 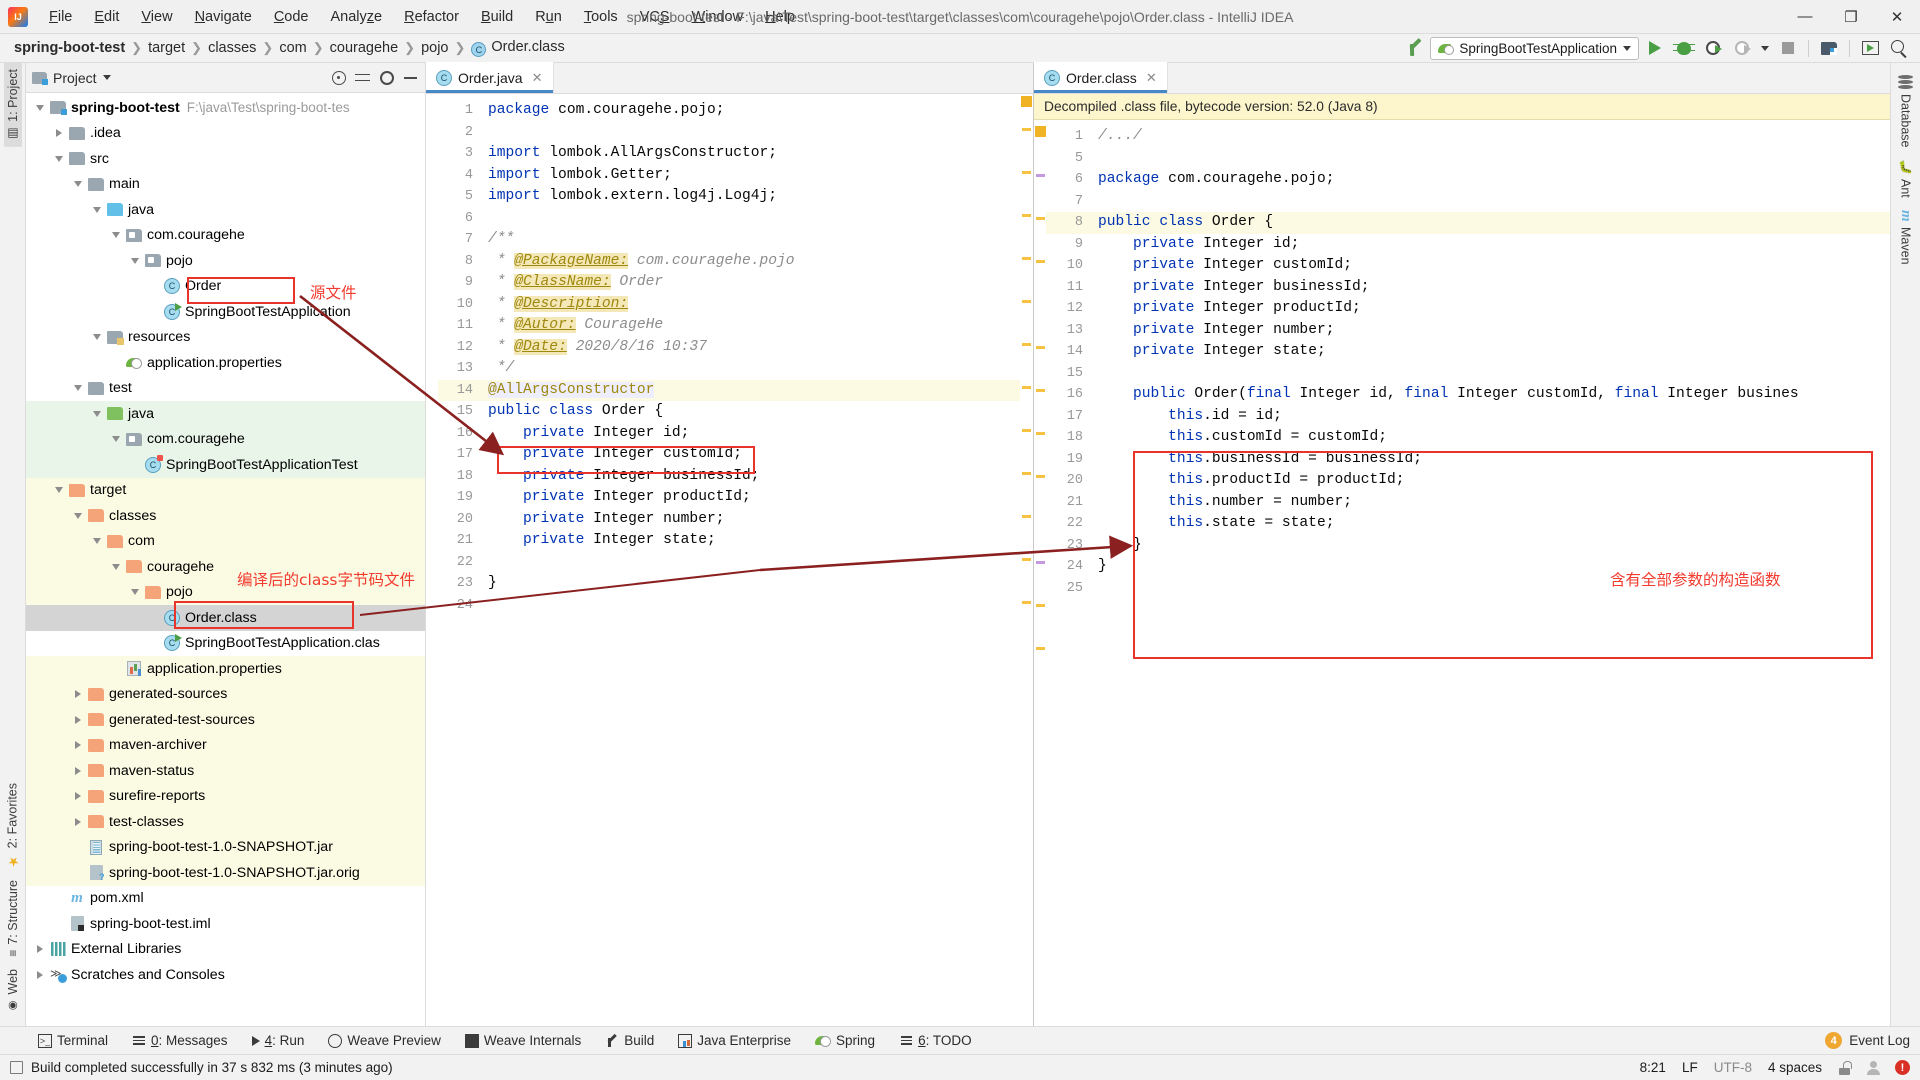 What do you see at coordinates (629, 1040) in the screenshot?
I see `tool-window-build: Build` at bounding box center [629, 1040].